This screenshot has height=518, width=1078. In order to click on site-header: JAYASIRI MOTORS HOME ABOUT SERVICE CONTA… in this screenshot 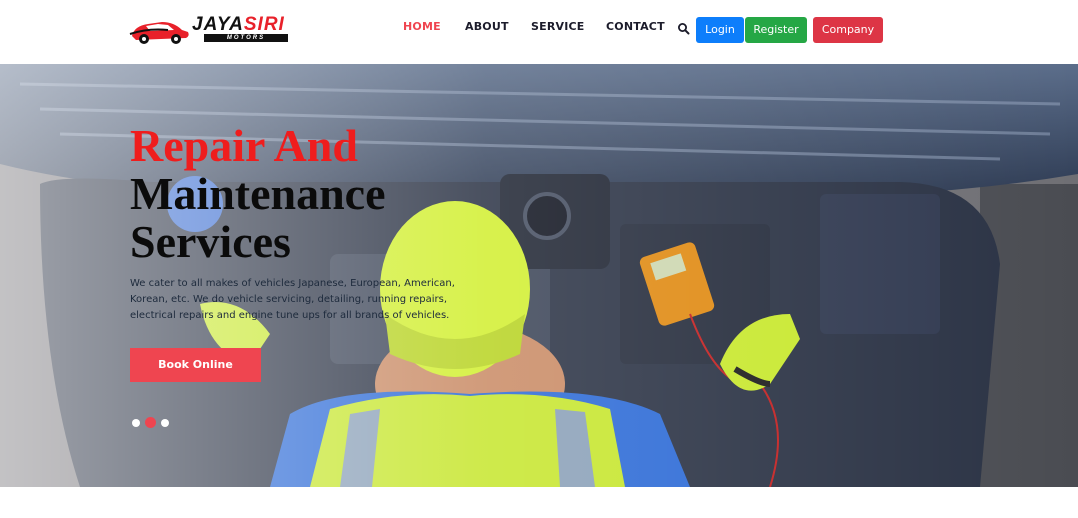, I will do `click(539, 32)`.